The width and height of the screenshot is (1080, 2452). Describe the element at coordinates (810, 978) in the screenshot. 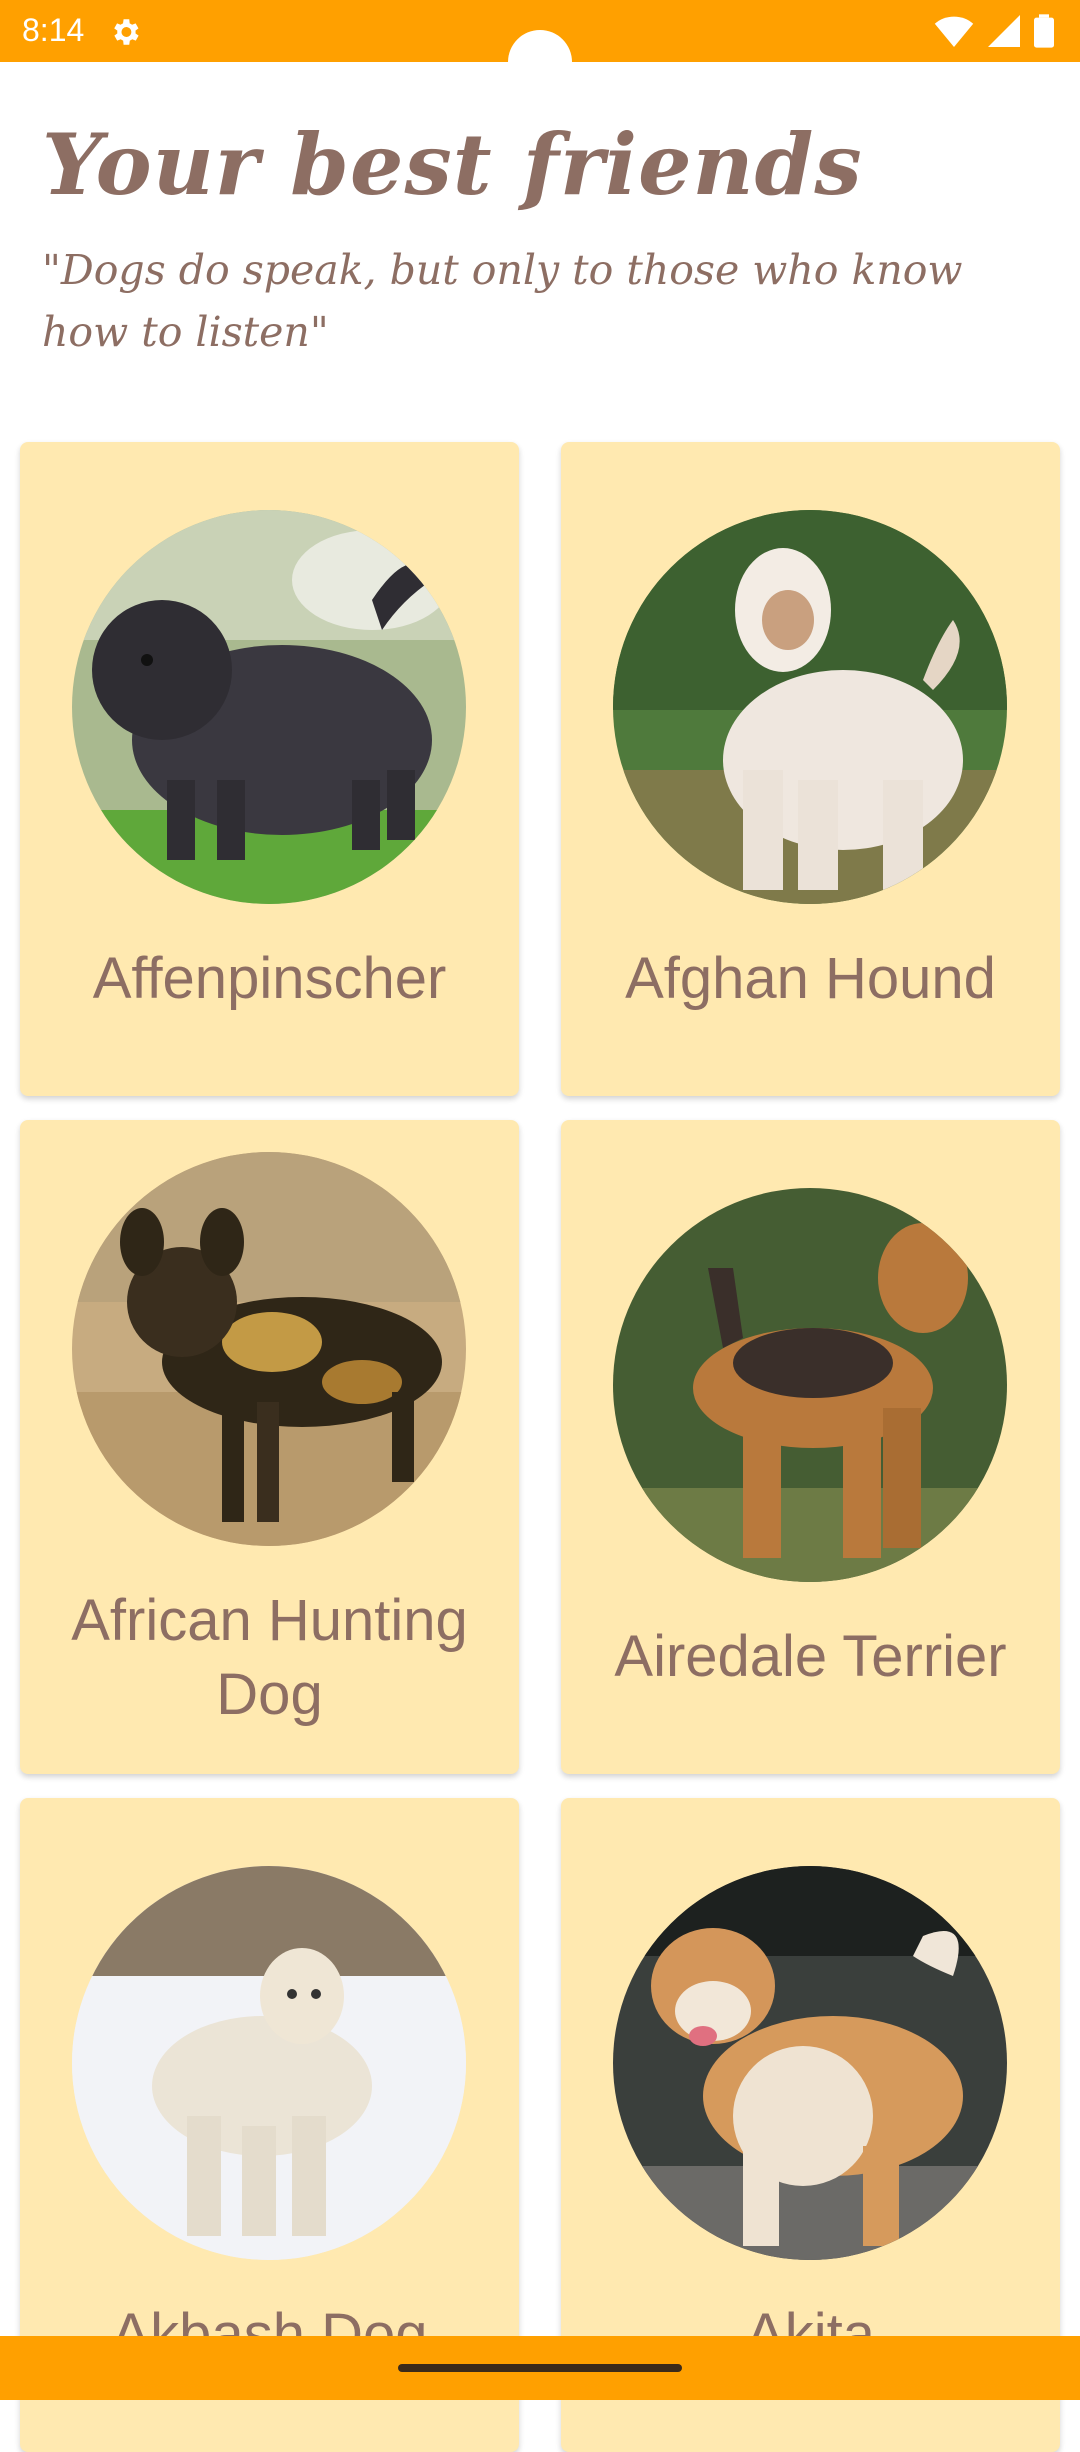

I see `breed-name: Afghan Hound` at that location.